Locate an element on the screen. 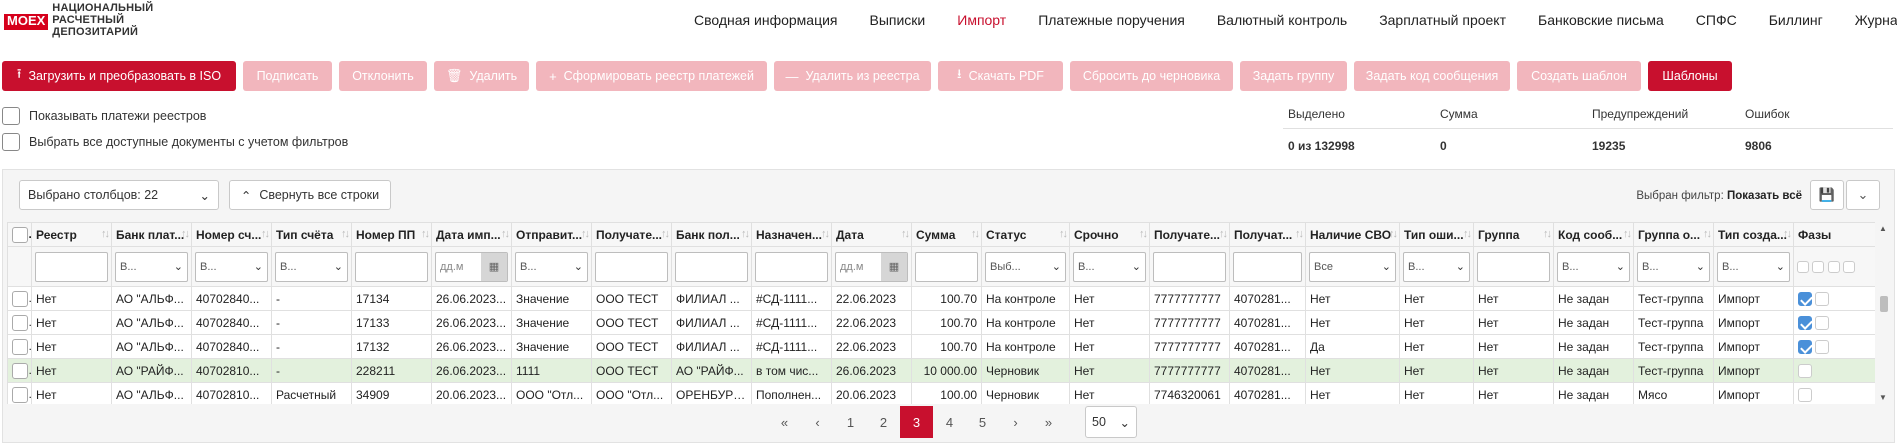  upload-convert-iso-button: ⭱ Загрузить и преобразовать в ISO is located at coordinates (119, 76).